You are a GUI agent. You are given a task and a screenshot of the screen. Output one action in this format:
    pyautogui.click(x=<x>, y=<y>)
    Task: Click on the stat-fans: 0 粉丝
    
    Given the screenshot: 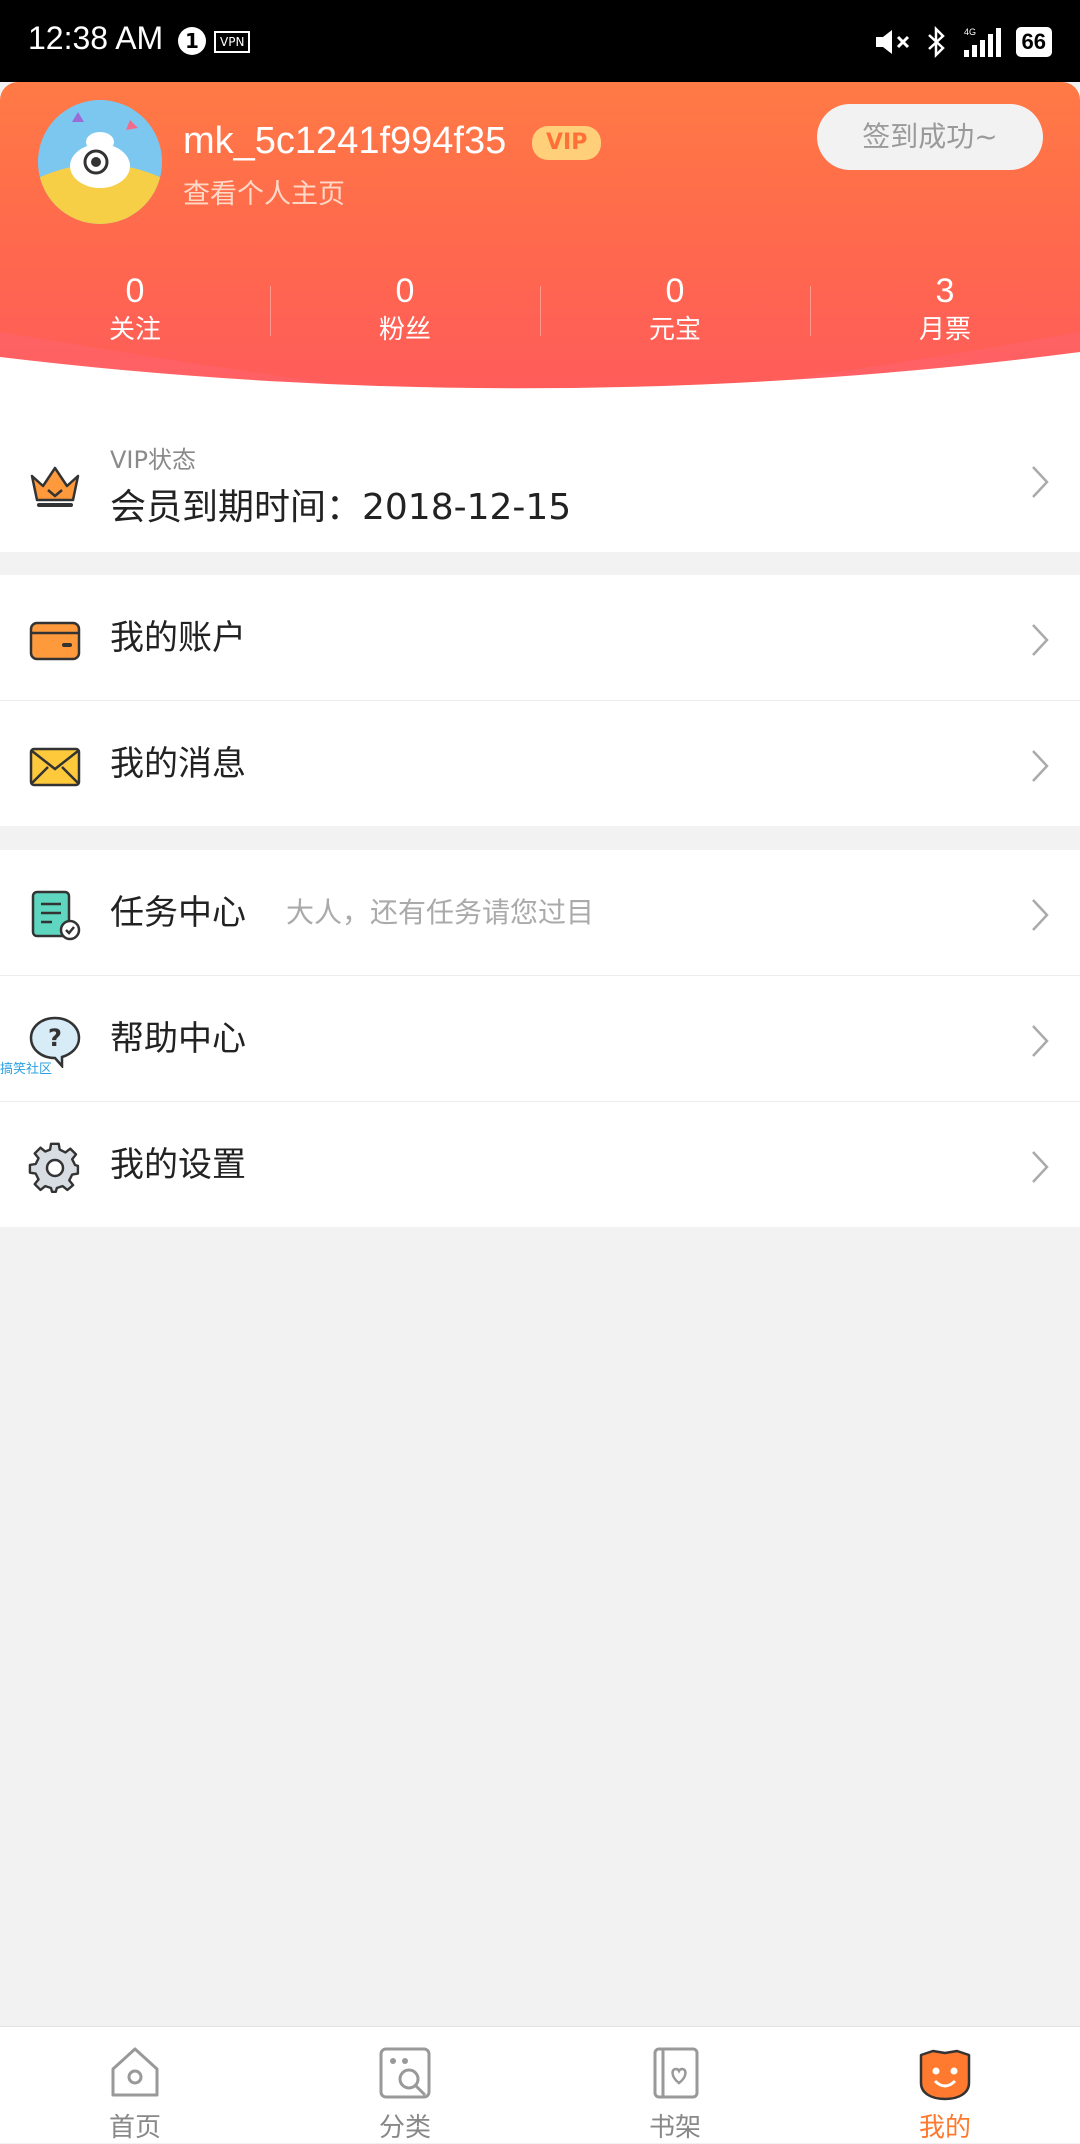 What is the action you would take?
    pyautogui.click(x=405, y=310)
    